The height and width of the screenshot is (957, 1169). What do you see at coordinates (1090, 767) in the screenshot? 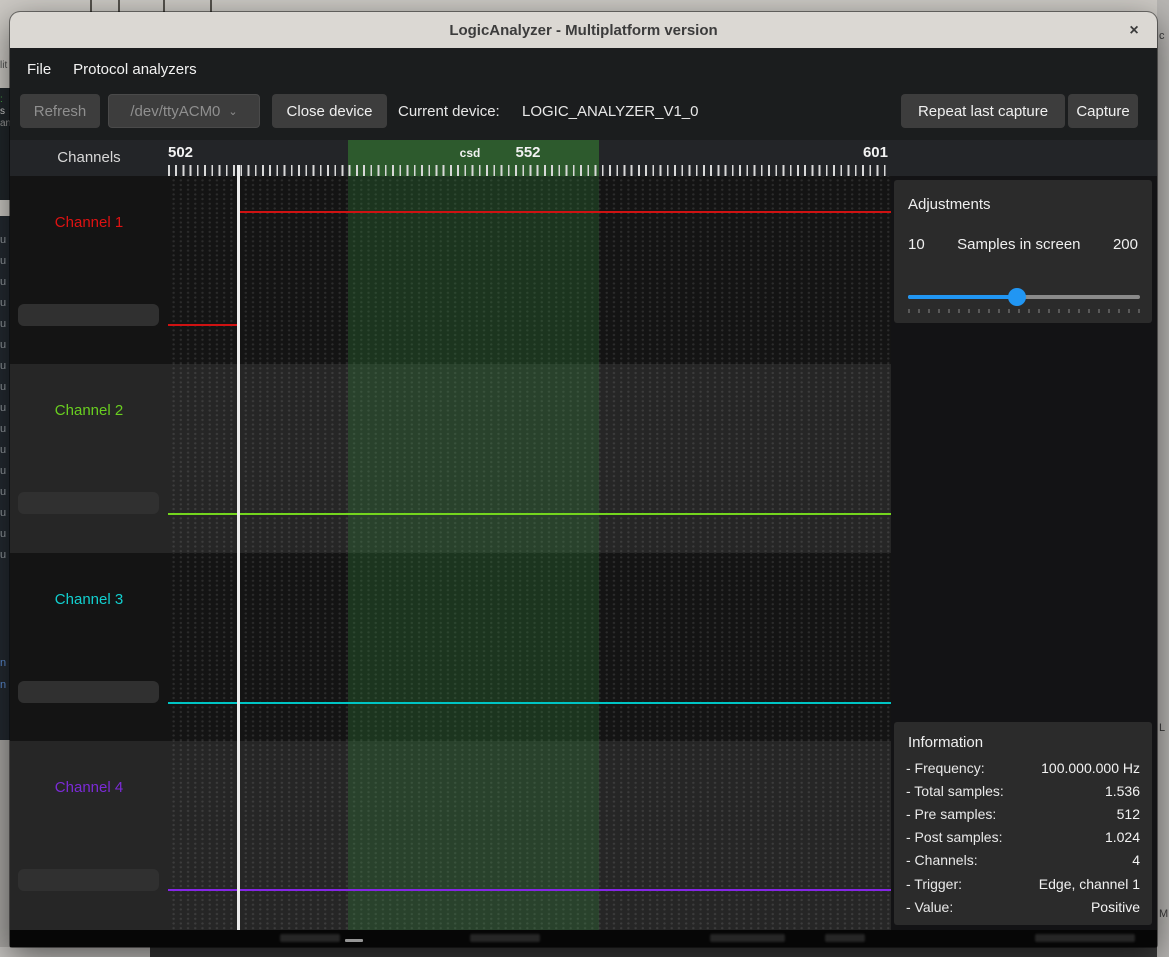
I see `info-value: 100.000.000 Hz` at bounding box center [1090, 767].